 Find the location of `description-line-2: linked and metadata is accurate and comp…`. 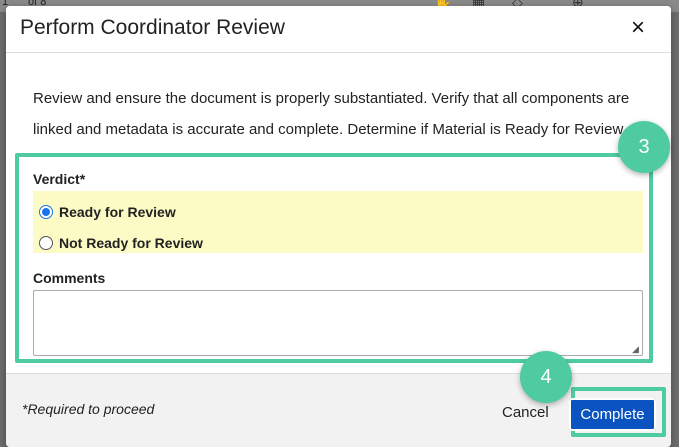

description-line-2: linked and metadata is accurate and comp… is located at coordinates (330, 129).